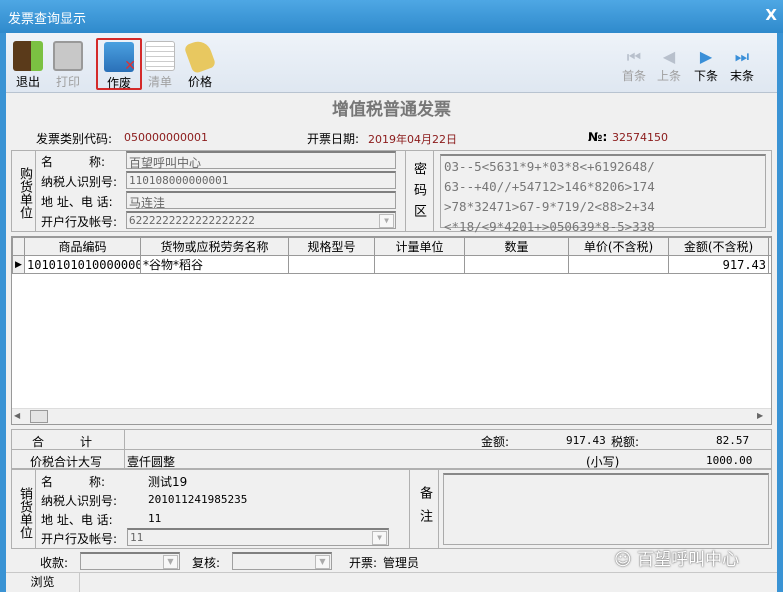 This screenshot has width=783, height=592. What do you see at coordinates (391, 63) in the screenshot?
I see `toolbar: 退出 打印 ✕ 作废 清单 价格 ⏮ 首条 ◀ 上条 ▶ 下条 ⏭ 末条` at bounding box center [391, 63].